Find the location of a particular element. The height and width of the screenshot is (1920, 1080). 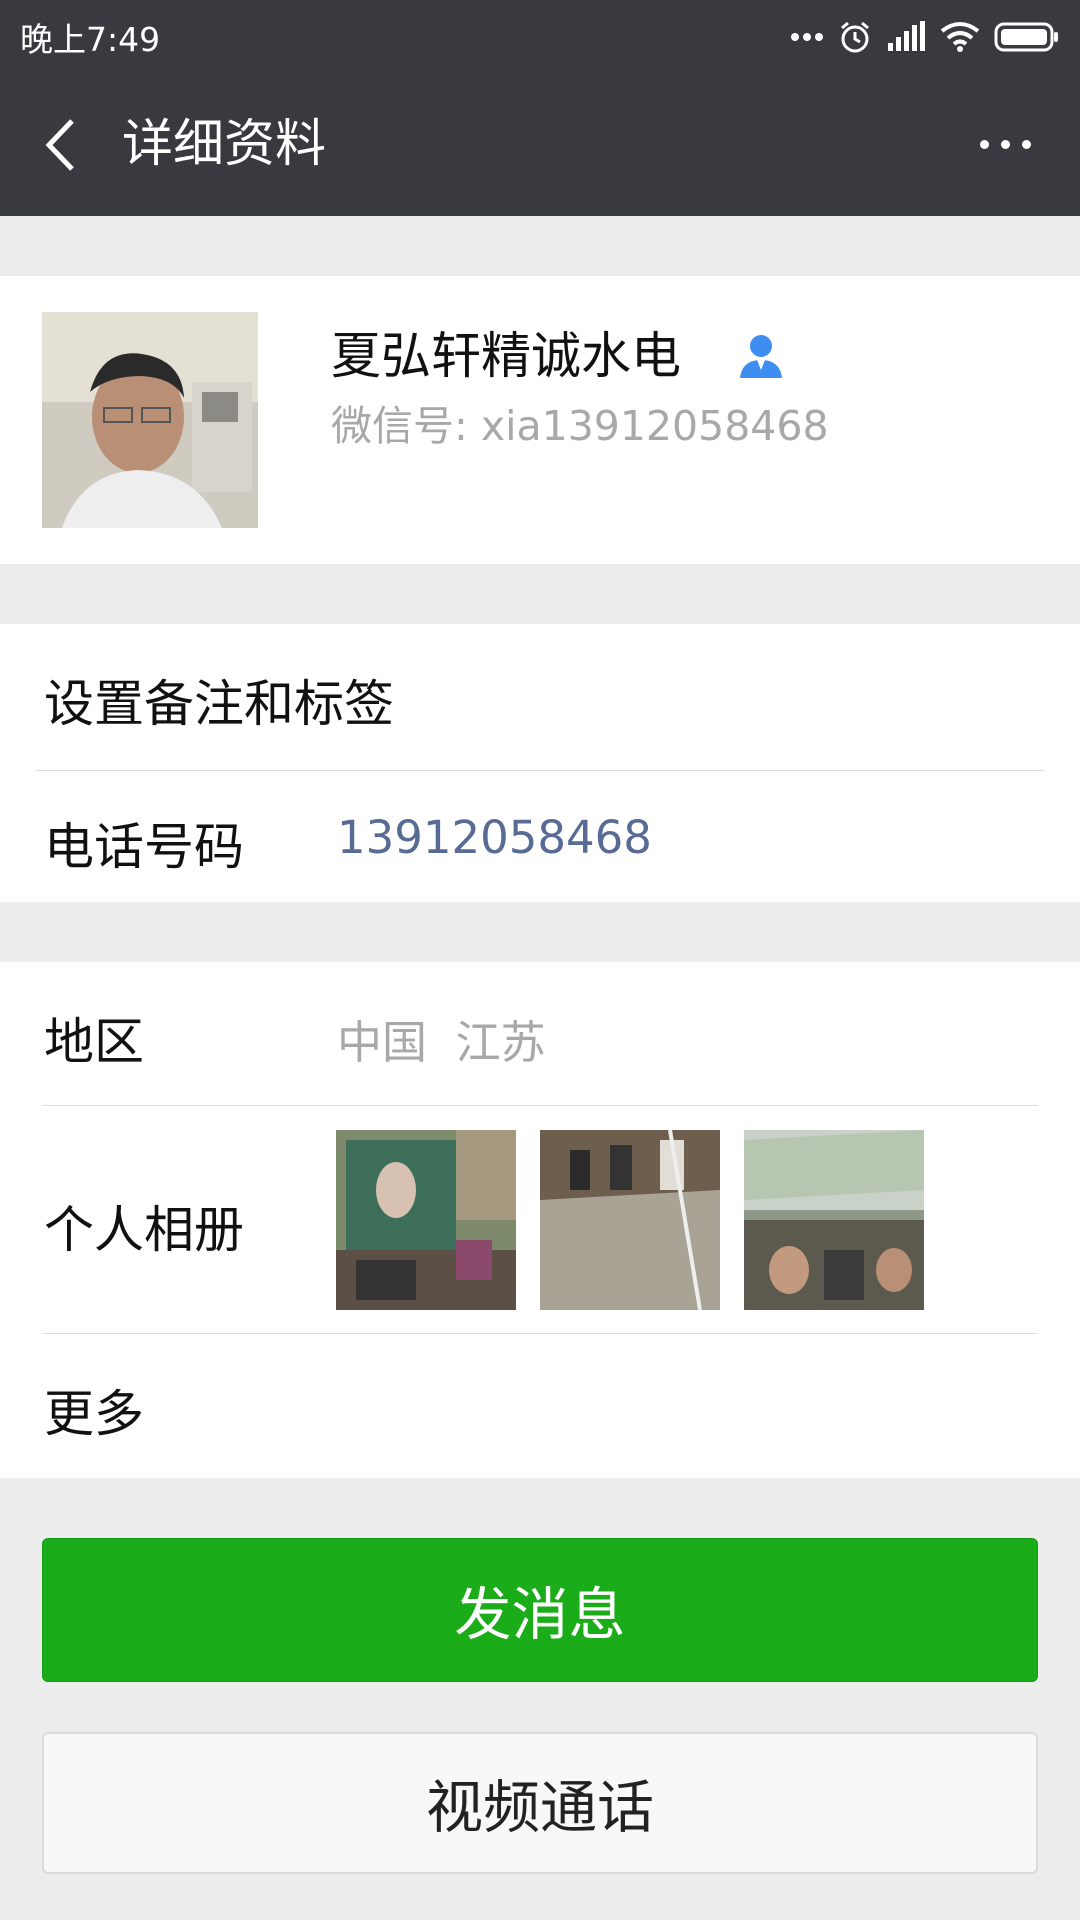

title-bar: 详细资料 is located at coordinates (540, 145).